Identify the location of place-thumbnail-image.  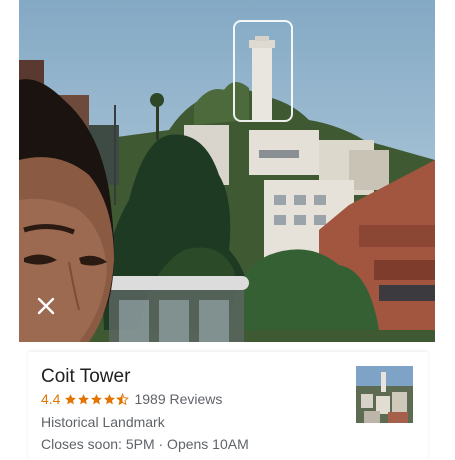
(384, 394).